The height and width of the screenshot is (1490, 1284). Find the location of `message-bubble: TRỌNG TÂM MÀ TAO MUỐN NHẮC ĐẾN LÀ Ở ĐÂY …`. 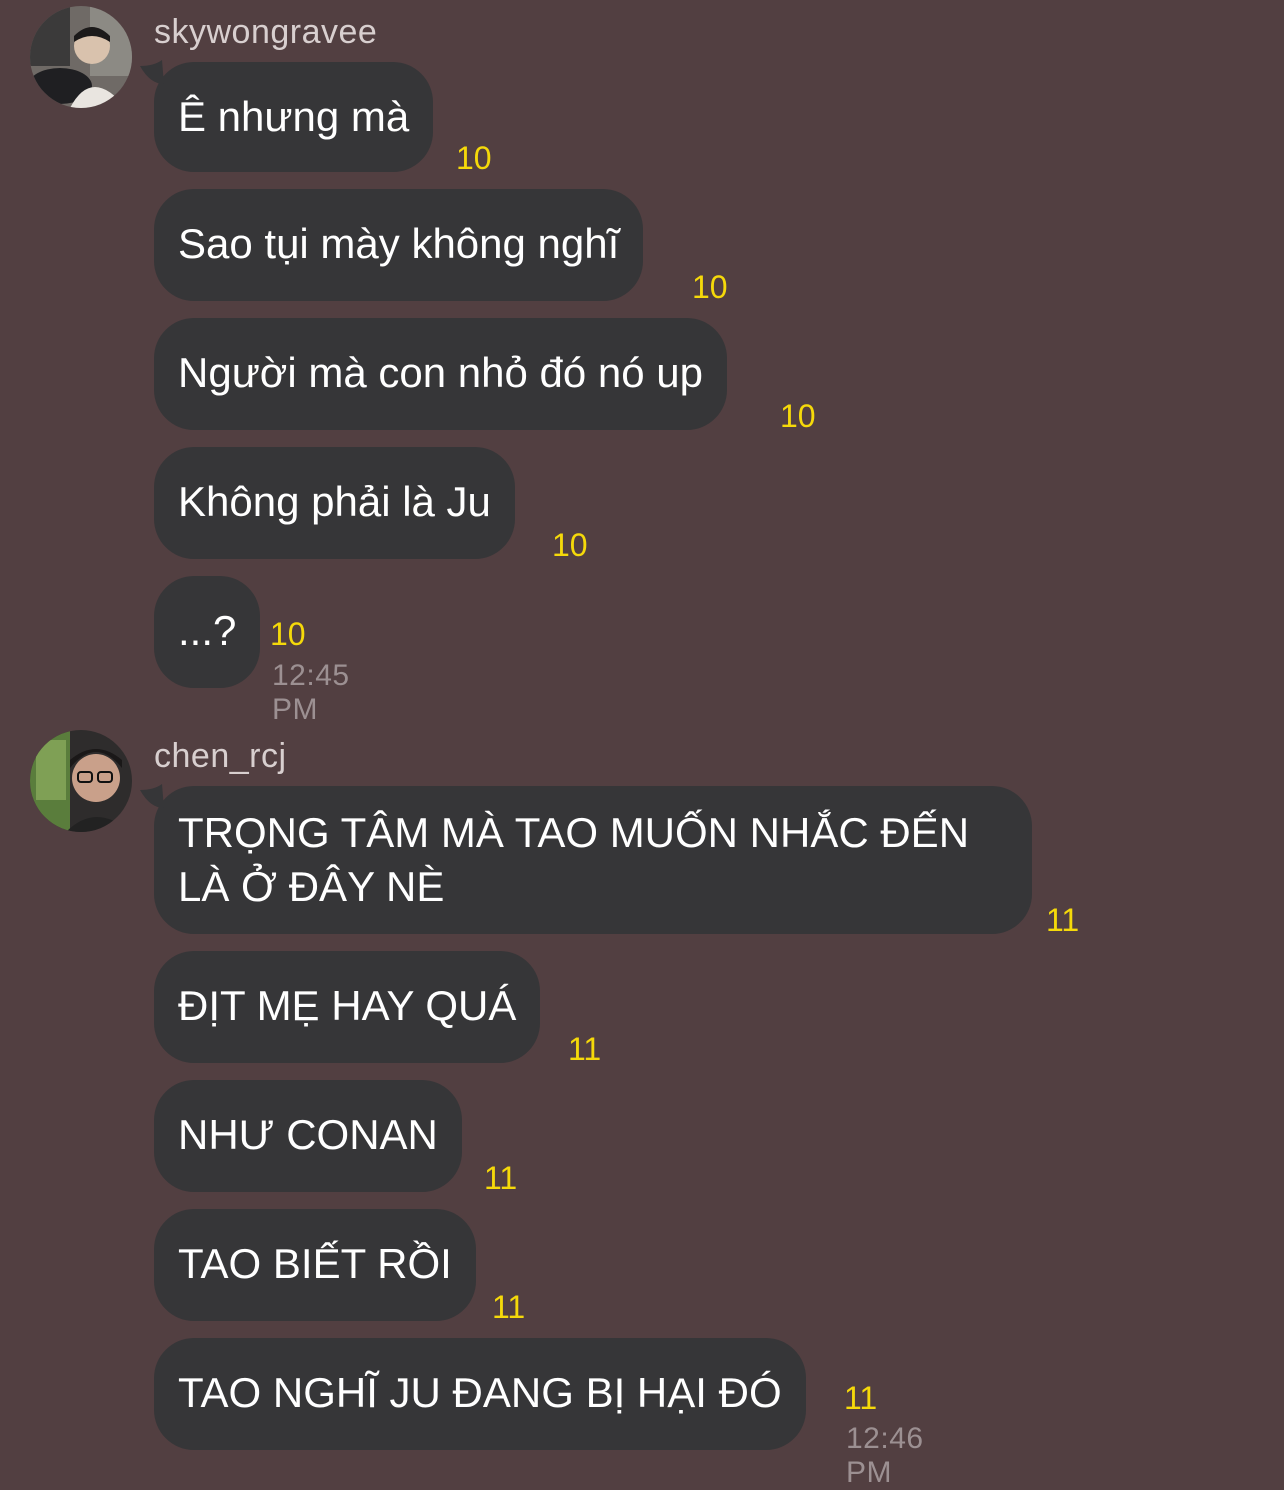

message-bubble: TRỌNG TÂM MÀ TAO MUỐN NHẮC ĐẾN LÀ Ở ĐÂY … is located at coordinates (586, 859).